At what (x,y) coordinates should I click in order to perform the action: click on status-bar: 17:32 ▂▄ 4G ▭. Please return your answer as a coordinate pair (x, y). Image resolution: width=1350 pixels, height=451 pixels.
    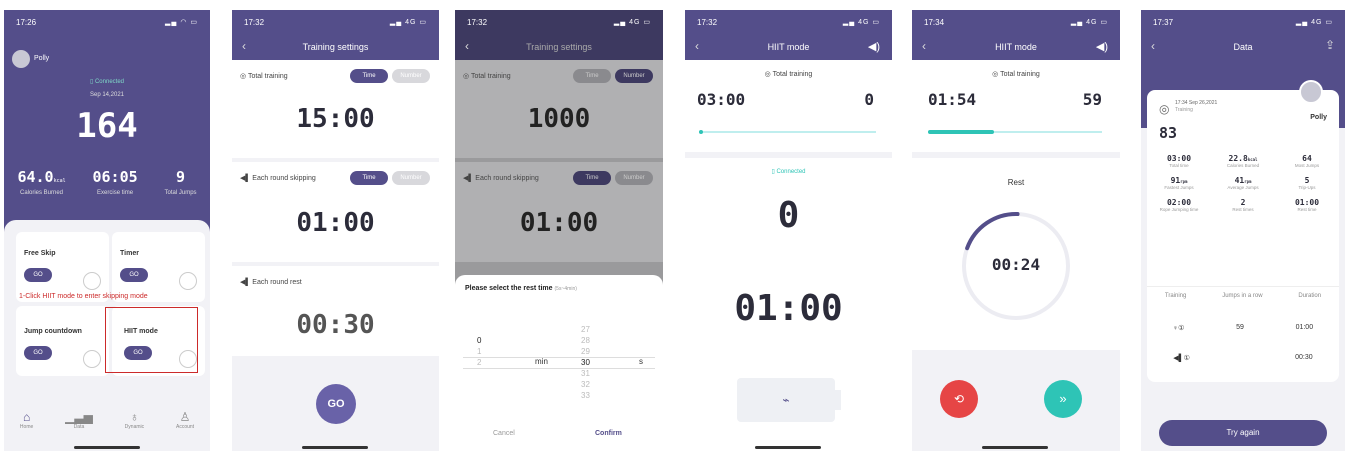
    Looking at the image, I should click on (788, 22).